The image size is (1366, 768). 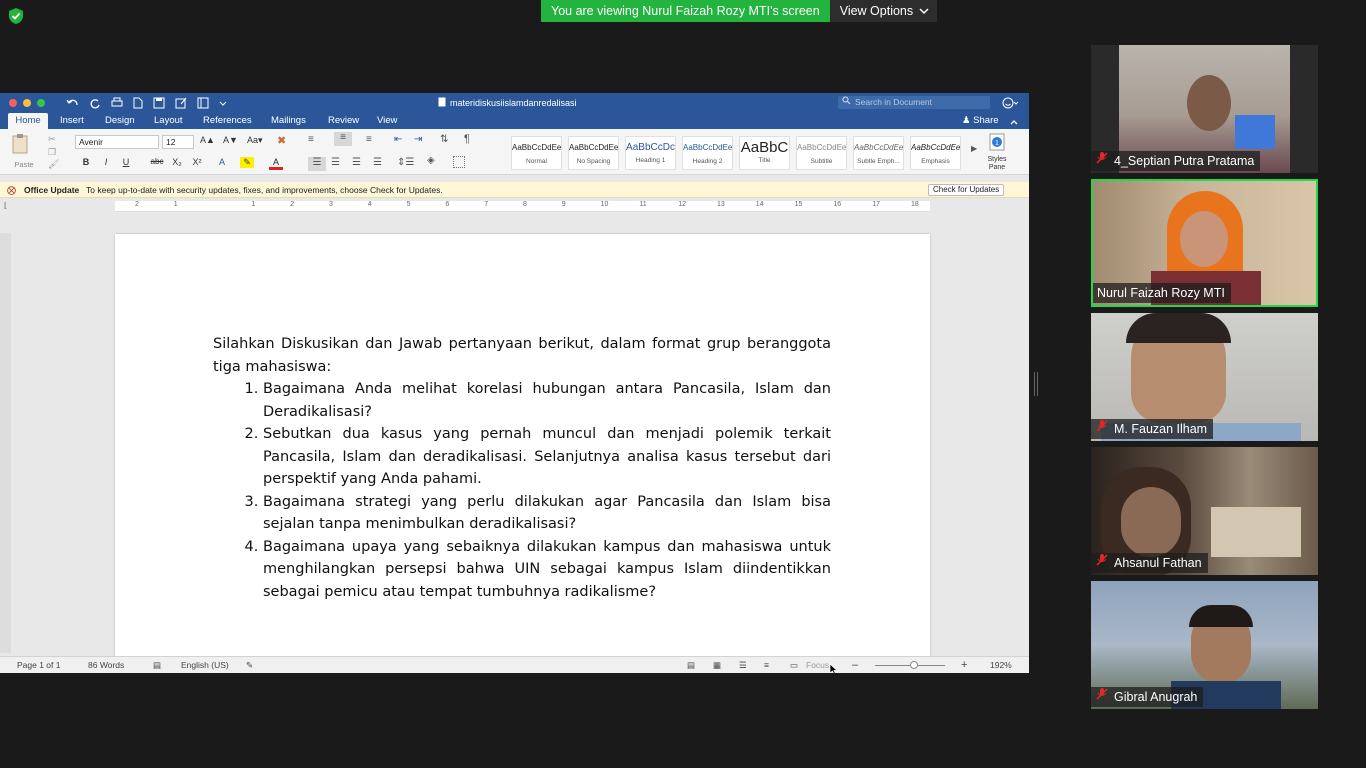 I want to click on focus-mode-icon: ▭, so click(x=794, y=665).